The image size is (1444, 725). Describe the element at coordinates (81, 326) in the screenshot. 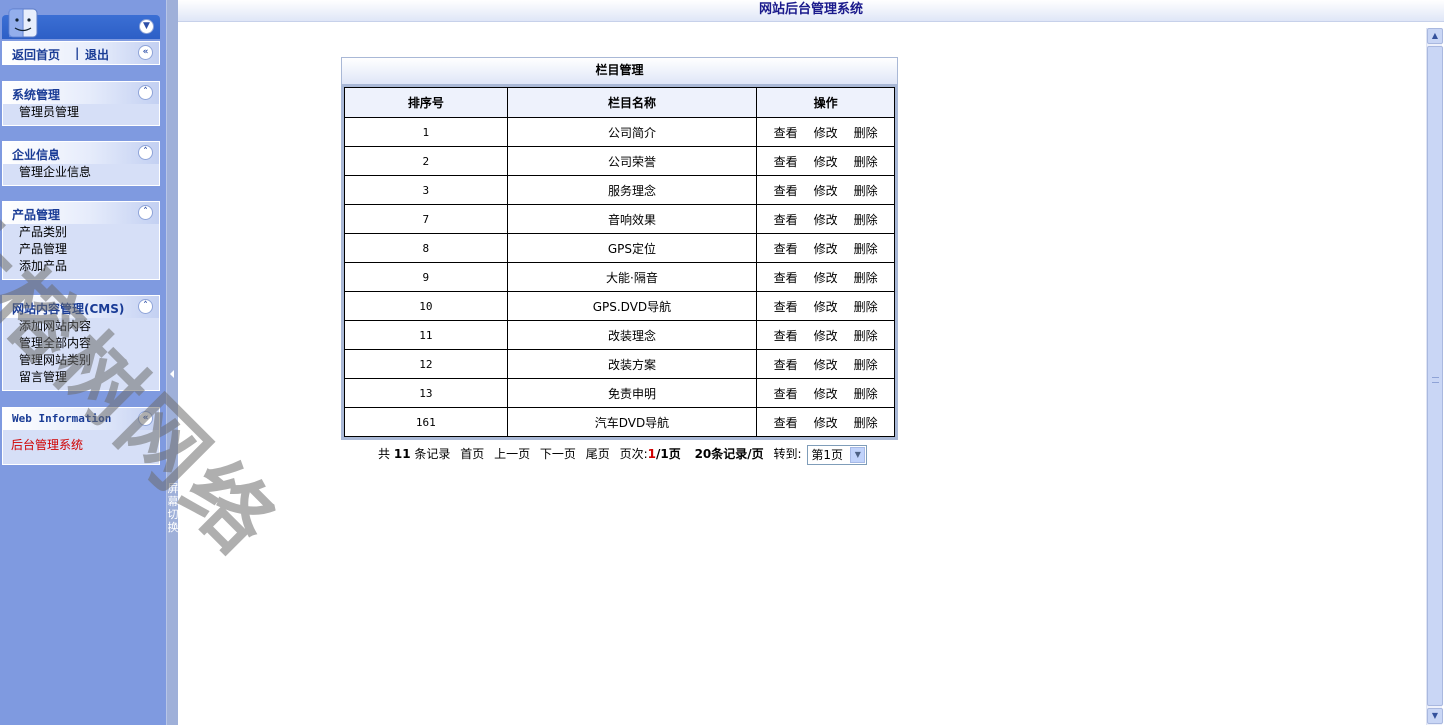

I see `sidebar-item-add-content: 添加网站内容` at that location.